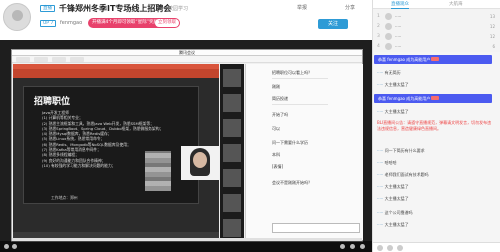 The width and height of the screenshot is (500, 252). I want to click on rank-number: 4, so click(378, 46).